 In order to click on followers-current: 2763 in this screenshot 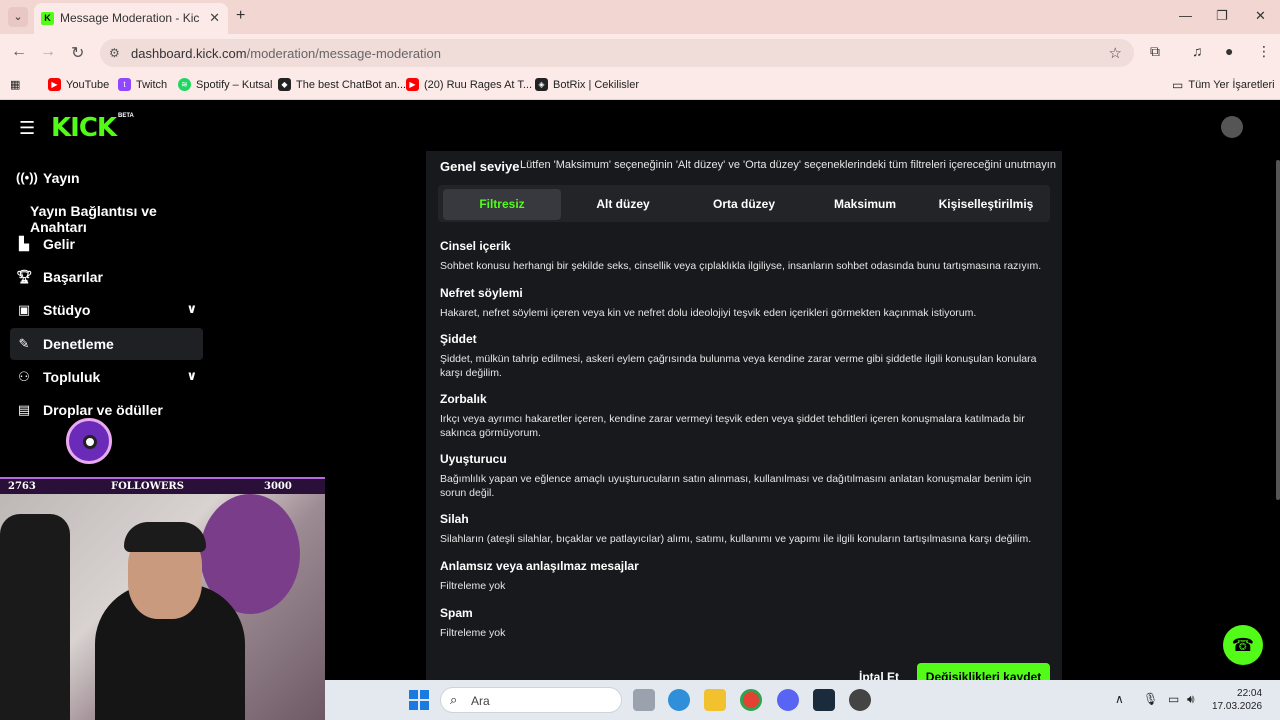, I will do `click(22, 486)`.